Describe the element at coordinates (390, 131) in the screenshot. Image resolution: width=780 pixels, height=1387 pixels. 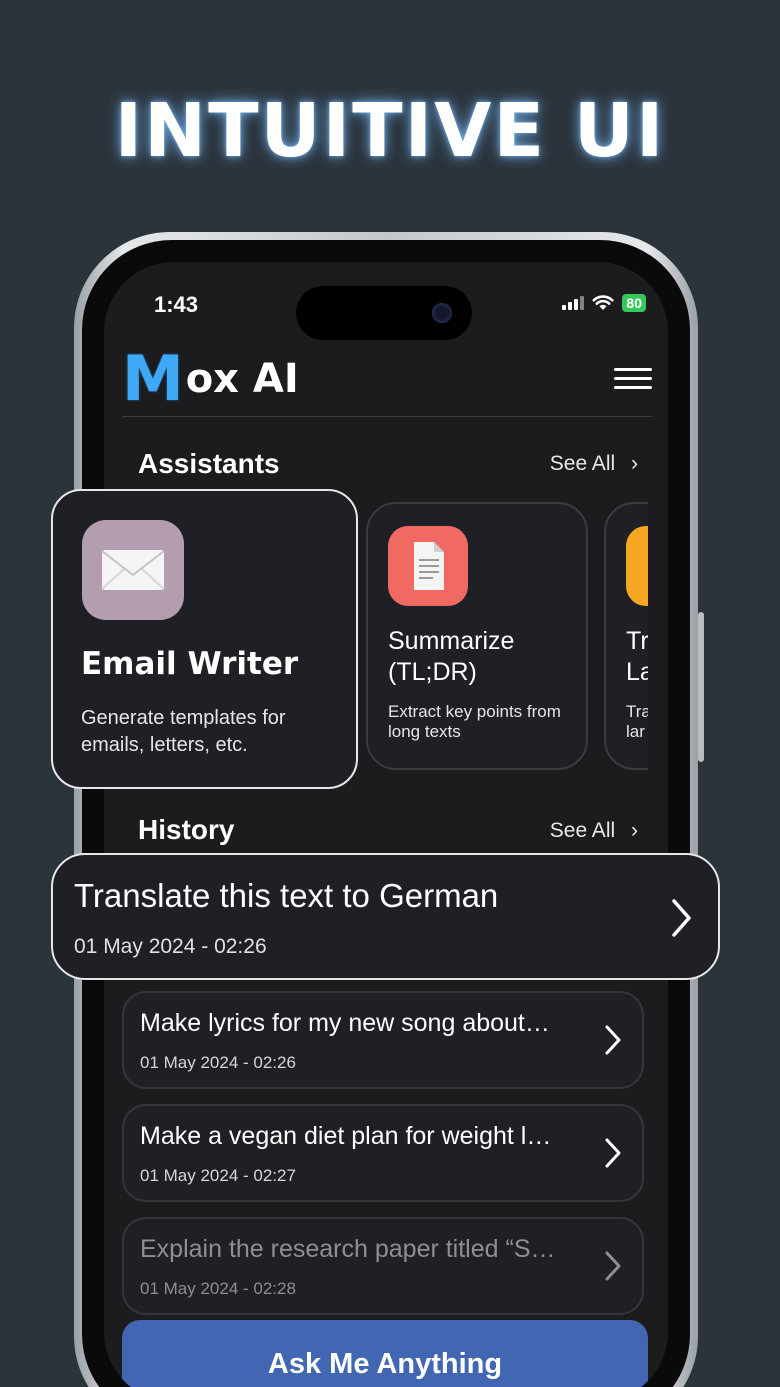
I see `headline: INTUITIVE UI` at that location.